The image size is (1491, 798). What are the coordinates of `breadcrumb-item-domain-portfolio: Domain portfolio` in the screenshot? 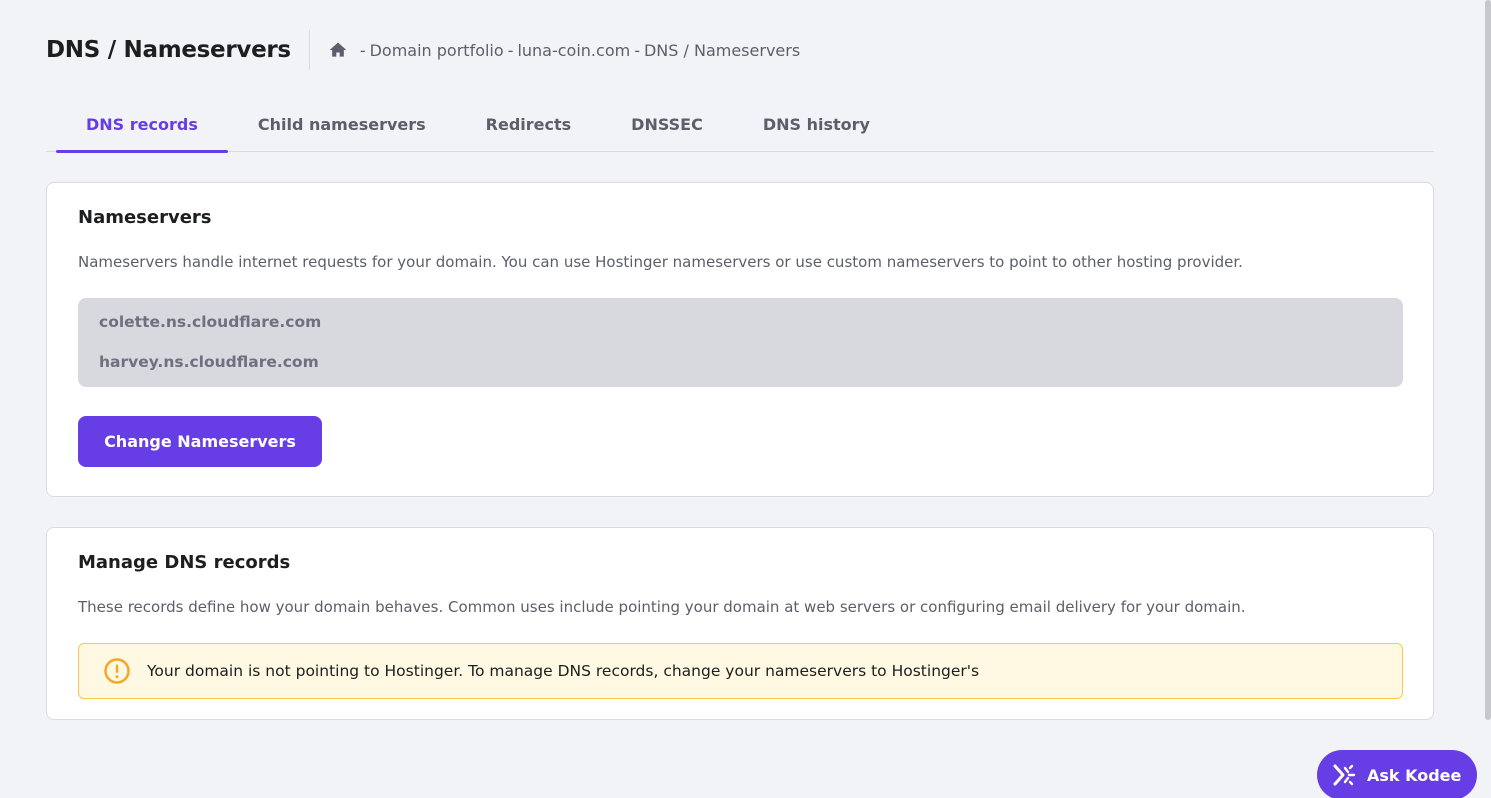 It's located at (437, 50).